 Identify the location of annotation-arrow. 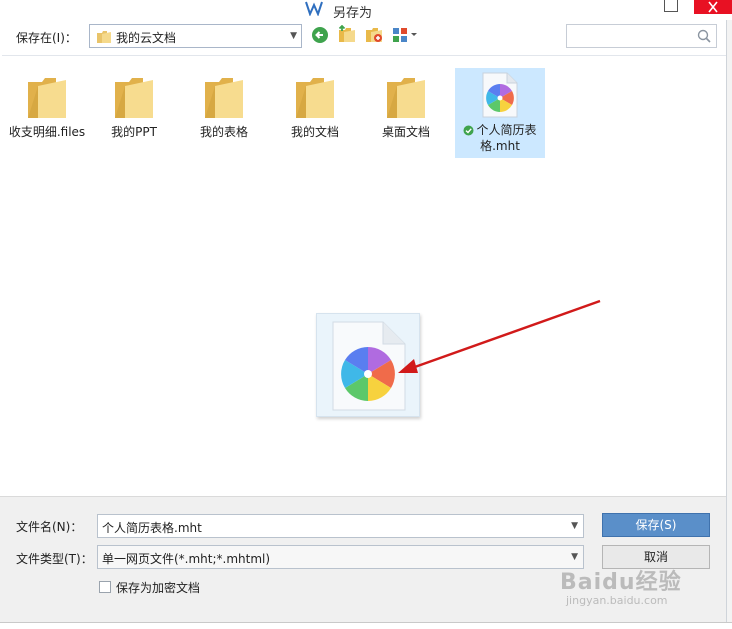
(499, 336).